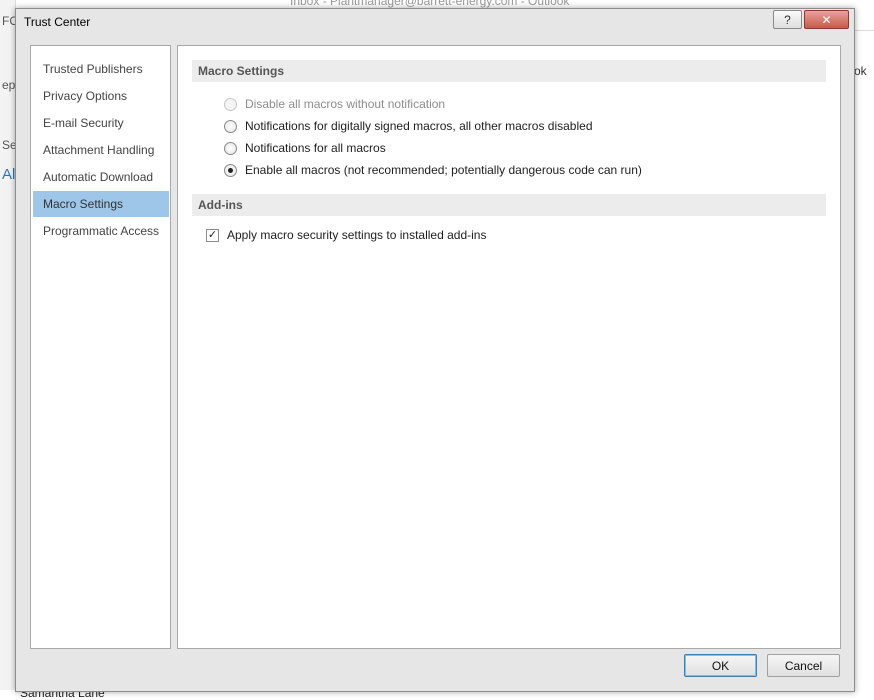 The width and height of the screenshot is (874, 700). I want to click on nav-item-attachment-handling: Attachment Handling, so click(101, 150).